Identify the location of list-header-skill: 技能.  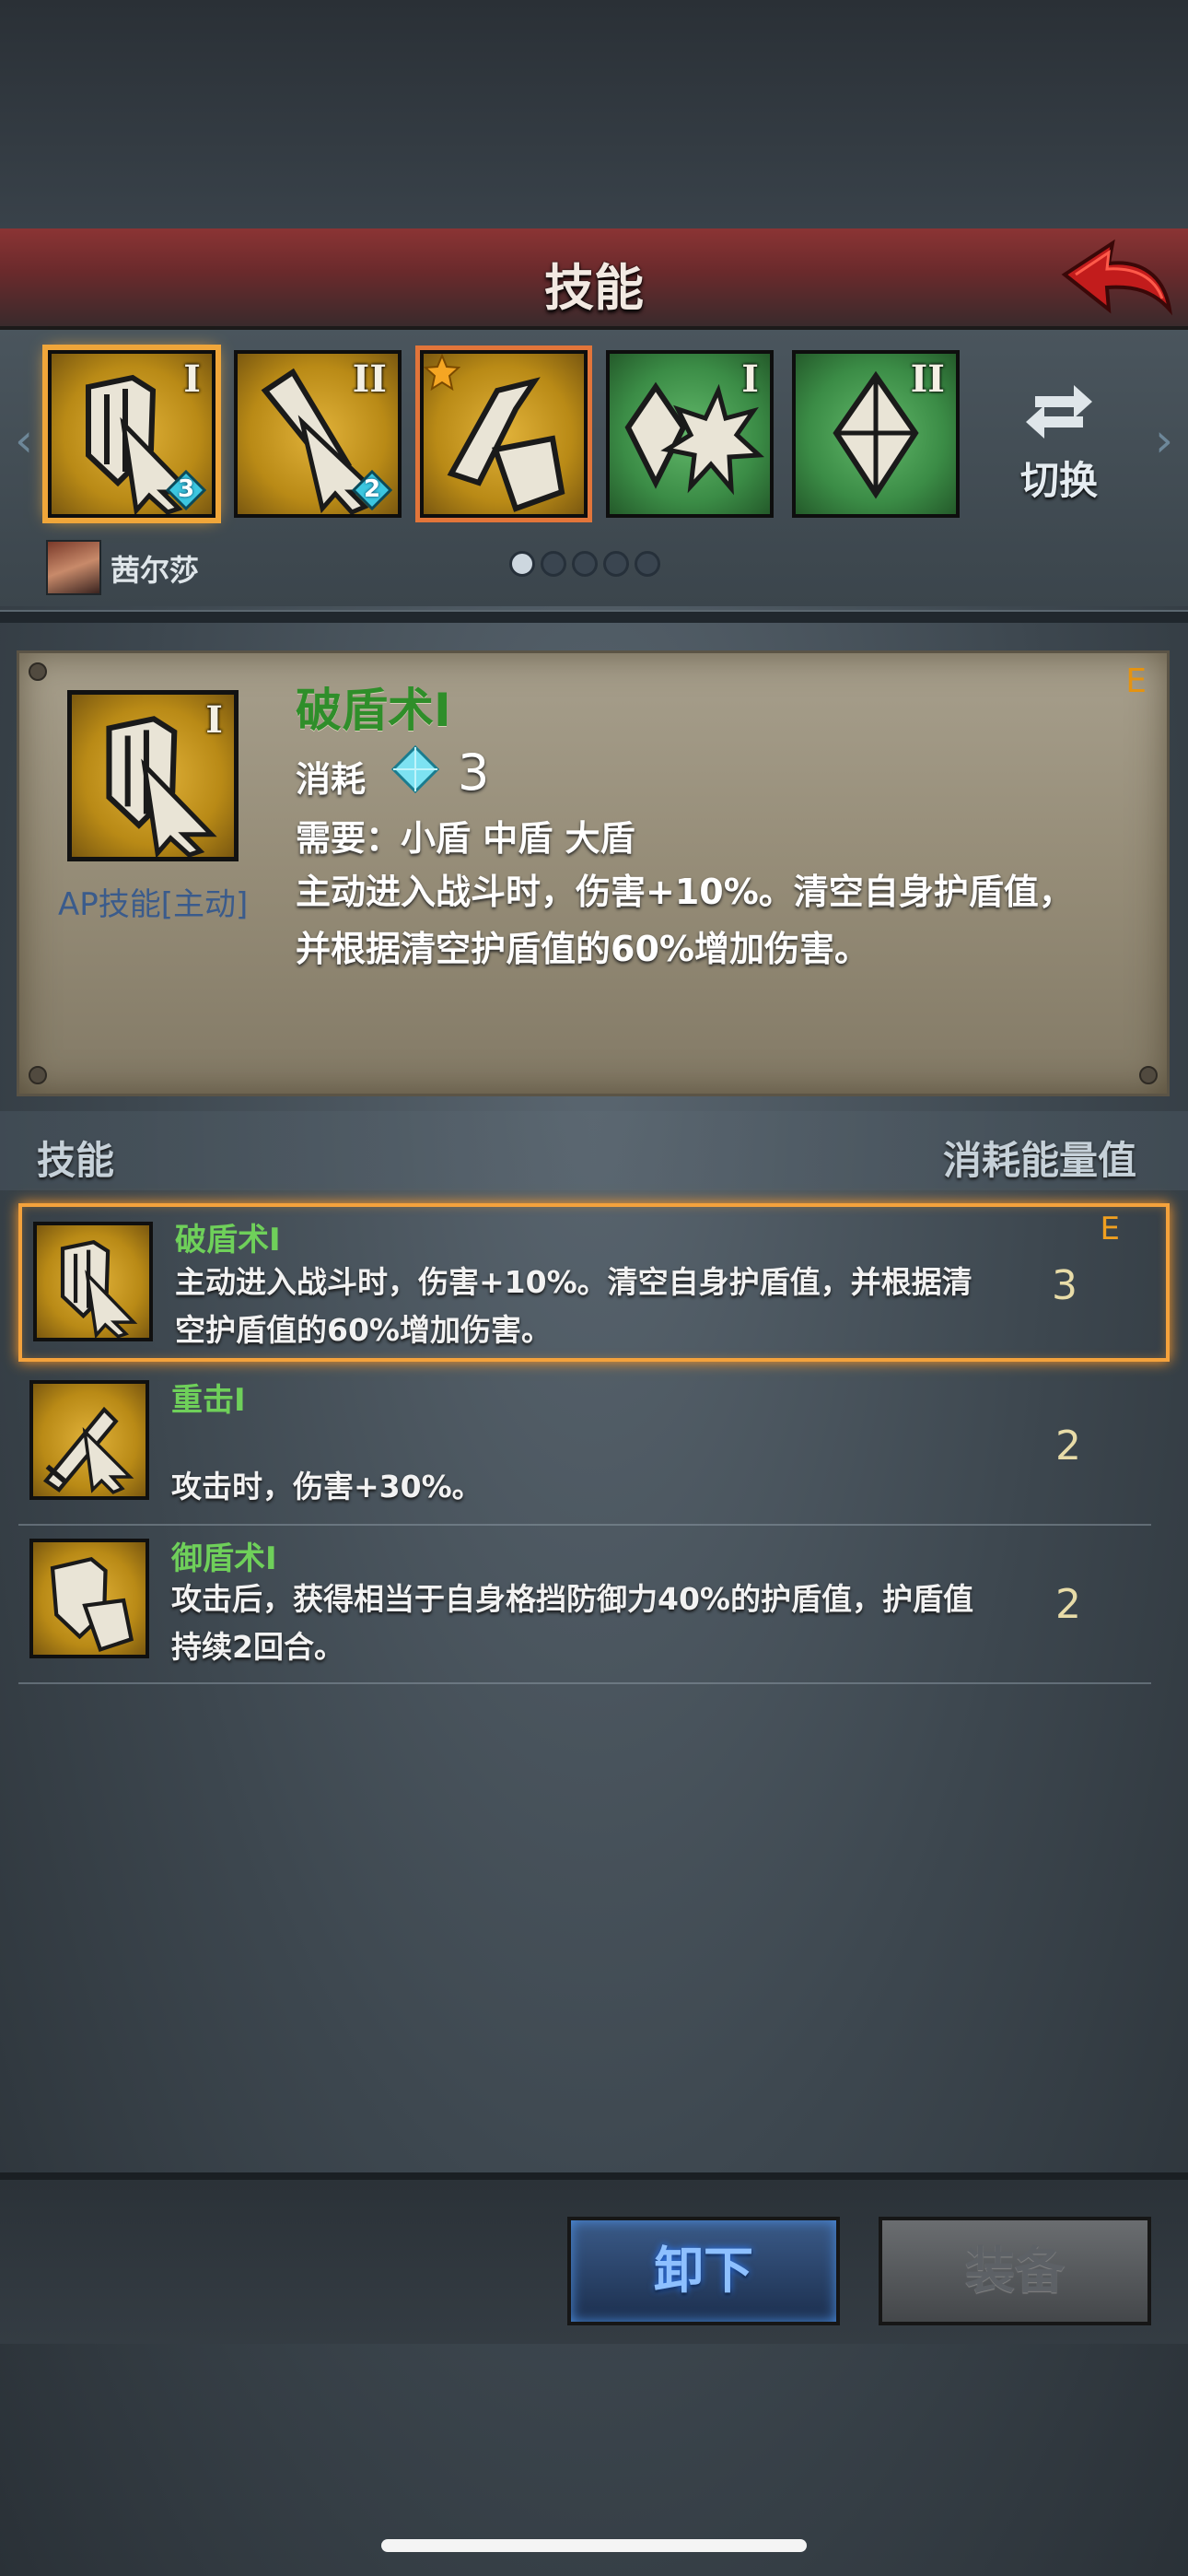
(76, 1160).